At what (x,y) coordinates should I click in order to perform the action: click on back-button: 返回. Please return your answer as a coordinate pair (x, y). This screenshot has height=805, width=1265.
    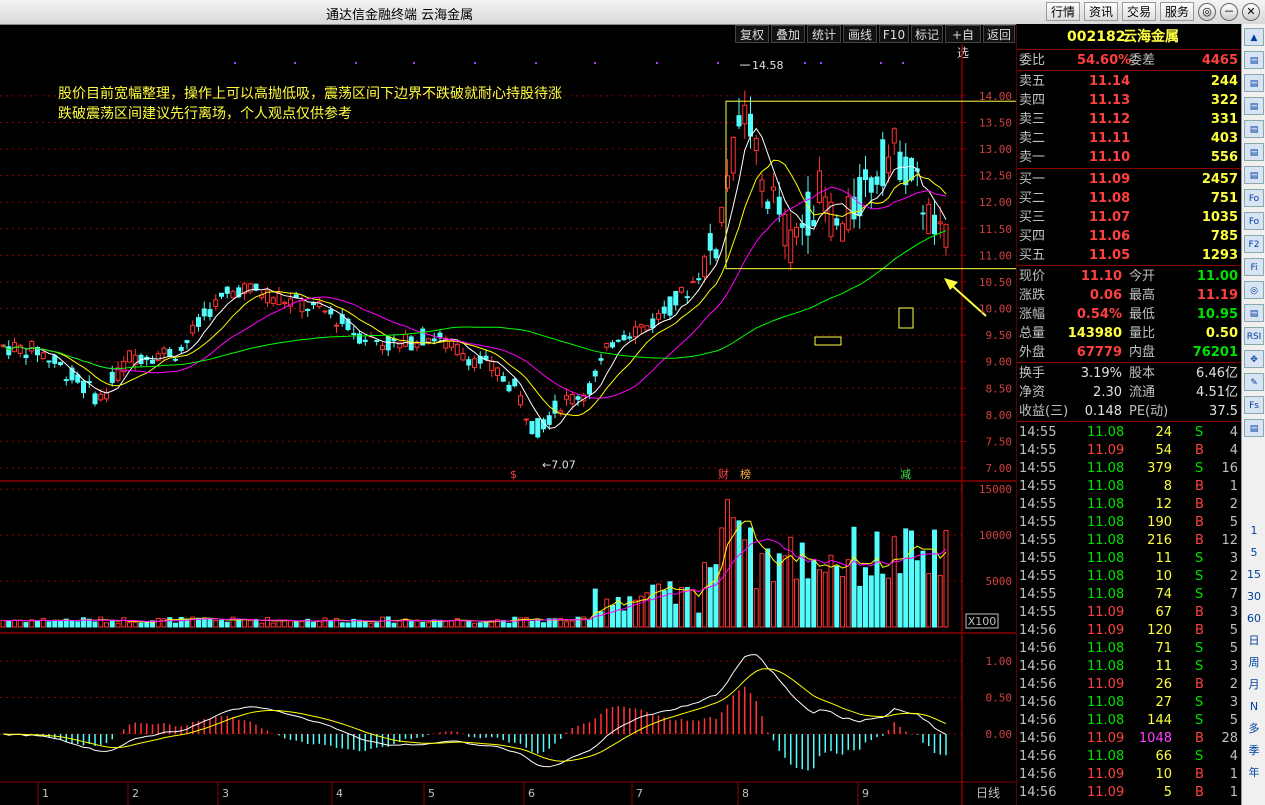
    Looking at the image, I should click on (999, 34).